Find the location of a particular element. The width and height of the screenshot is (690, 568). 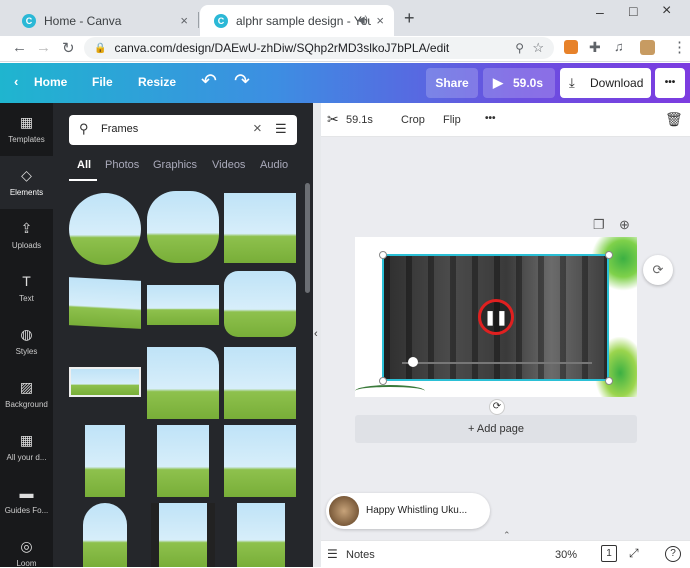

back-icon: ← is located at coordinates (19, 47).